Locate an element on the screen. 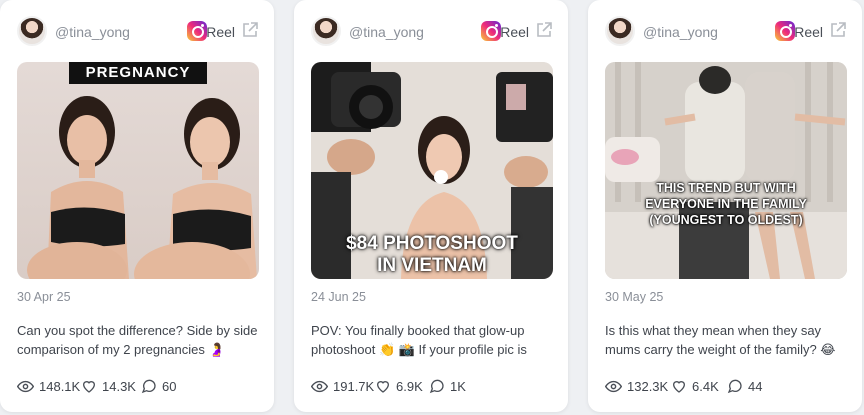  comments-stat: 44 is located at coordinates (744, 386).